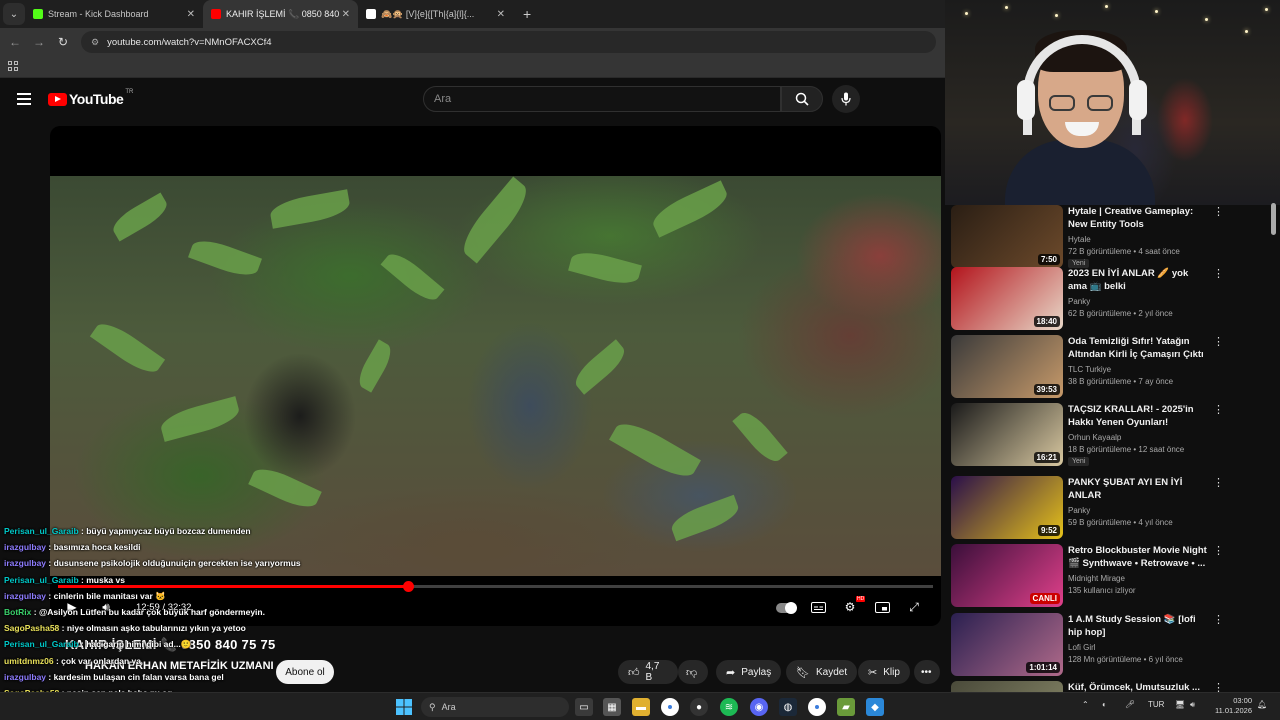  I want to click on video-thumbnail: CANLI, so click(1007, 575).